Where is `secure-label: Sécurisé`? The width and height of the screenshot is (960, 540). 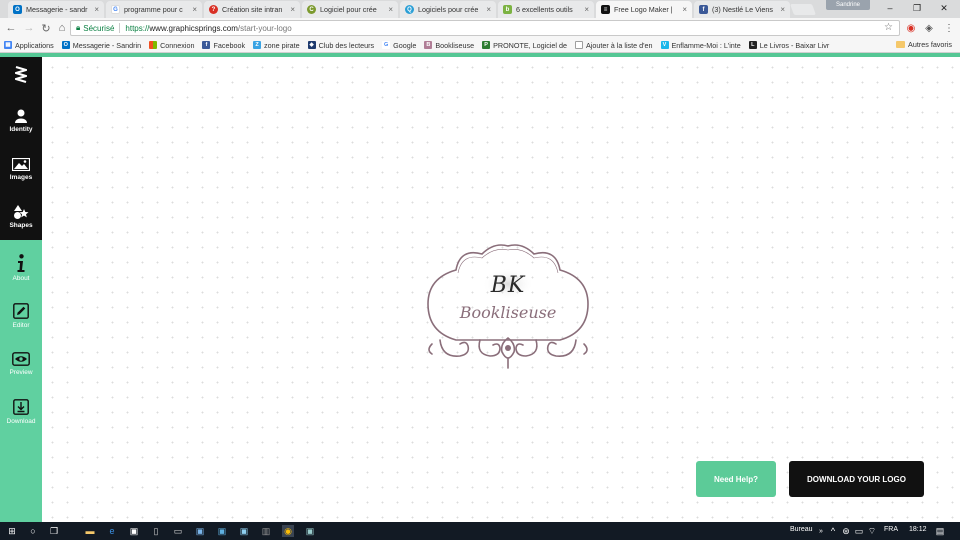
secure-label: Sécurisé is located at coordinates (99, 28).